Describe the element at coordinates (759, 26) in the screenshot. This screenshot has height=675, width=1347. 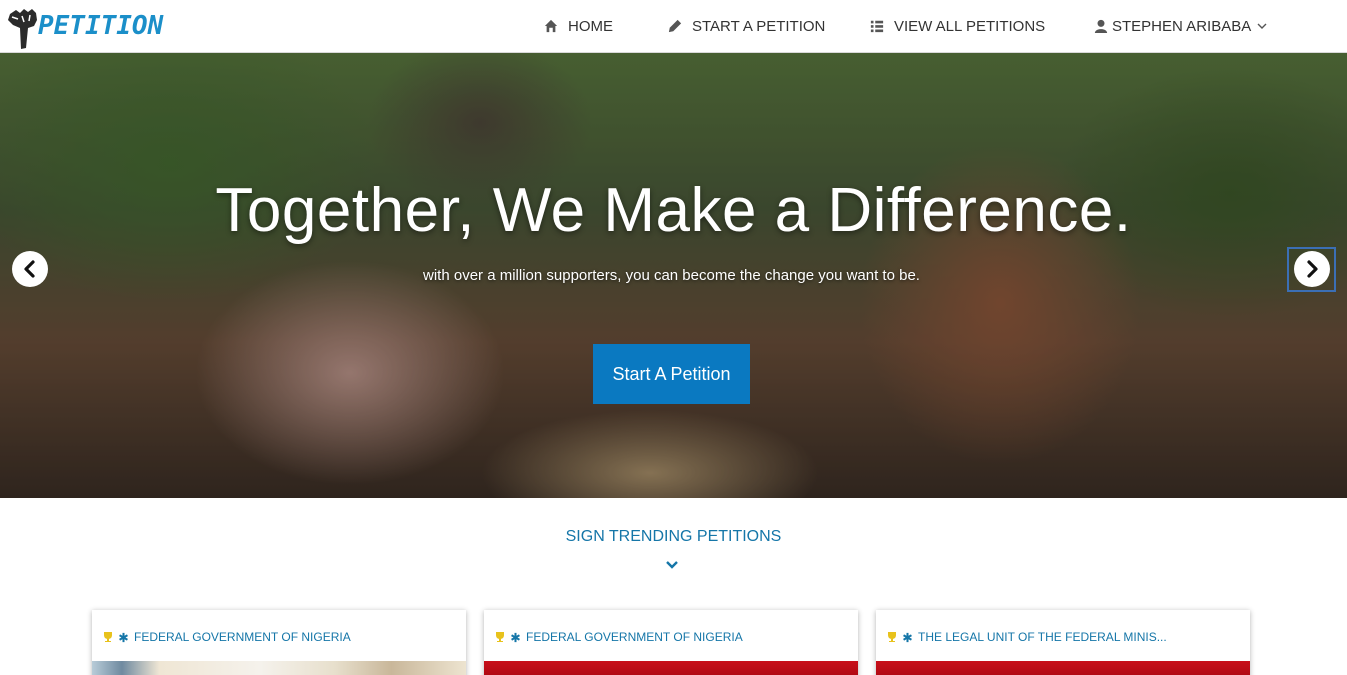
I see `nav-start-label: START A PETITION` at that location.